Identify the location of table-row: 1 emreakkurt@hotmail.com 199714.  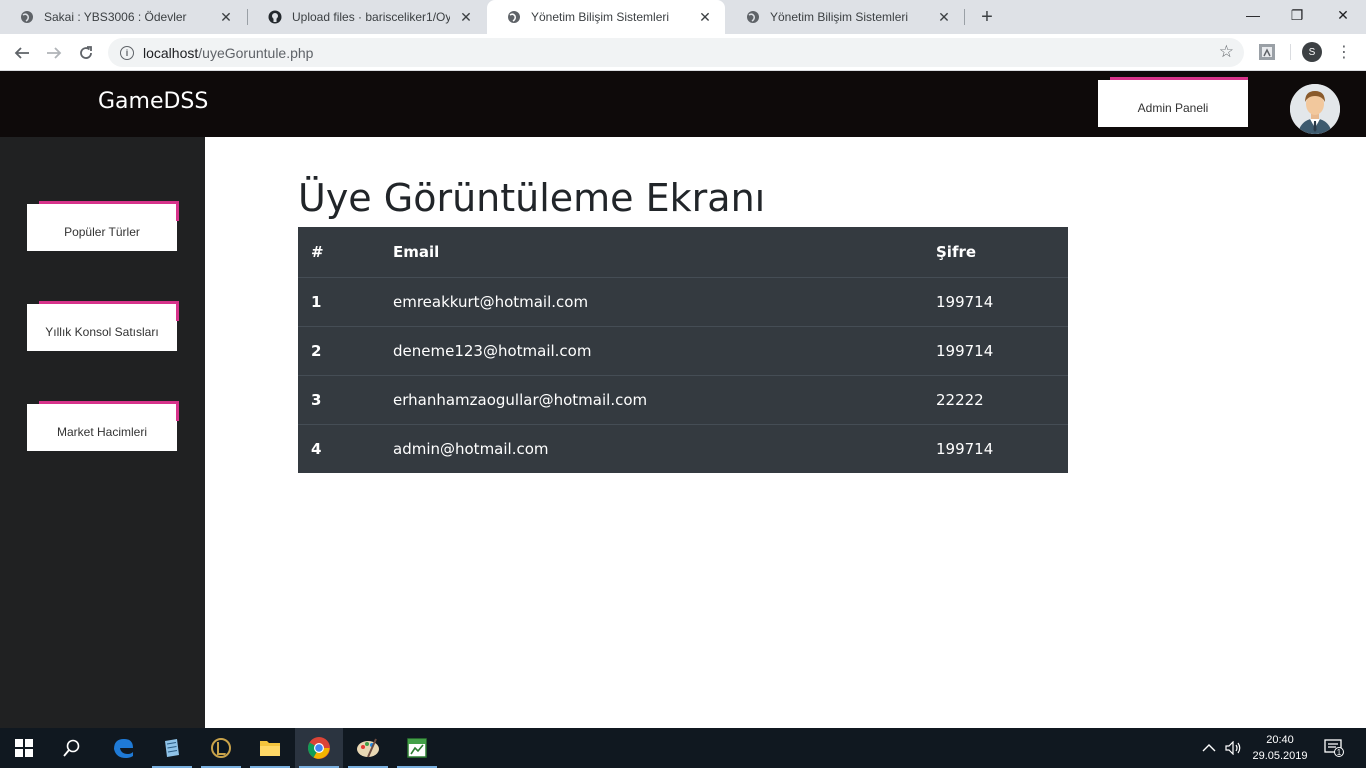
(683, 301).